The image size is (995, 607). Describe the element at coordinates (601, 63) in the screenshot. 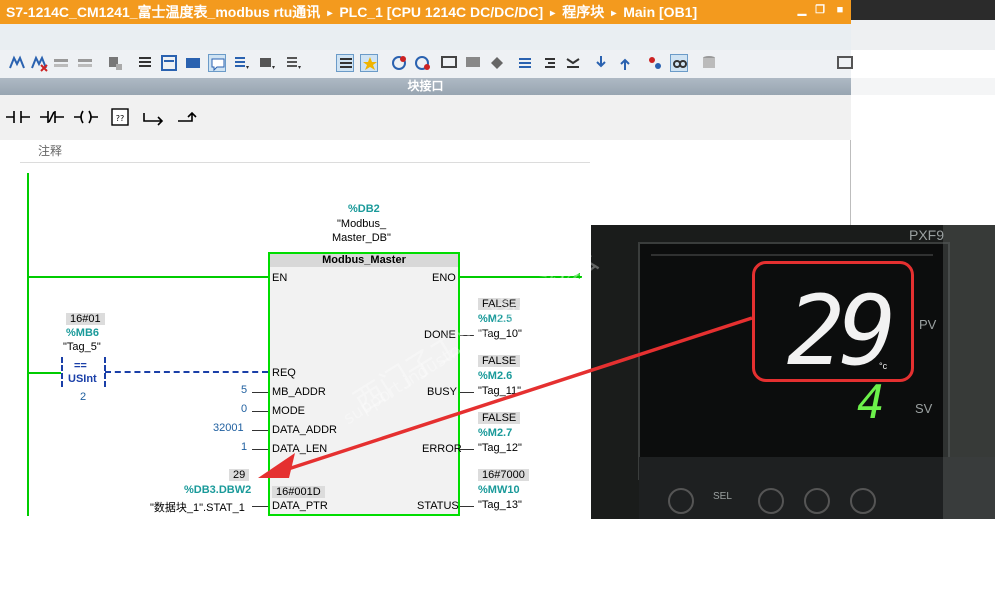

I see `download-icon` at that location.